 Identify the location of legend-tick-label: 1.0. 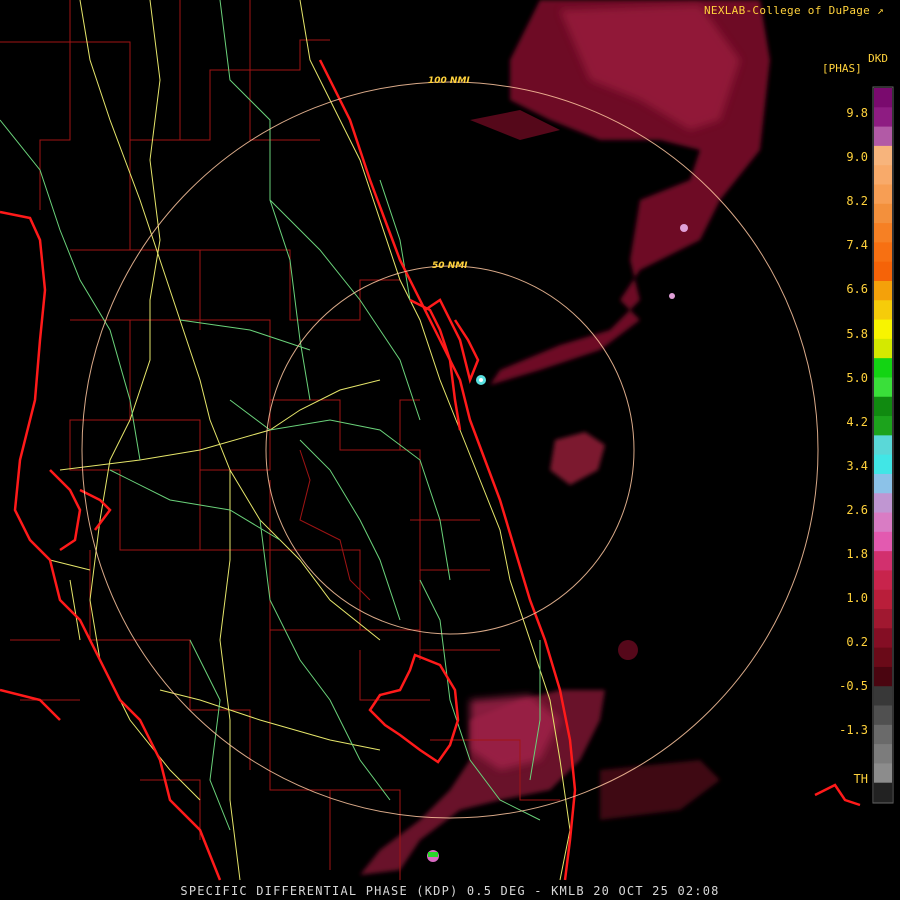
(857, 598).